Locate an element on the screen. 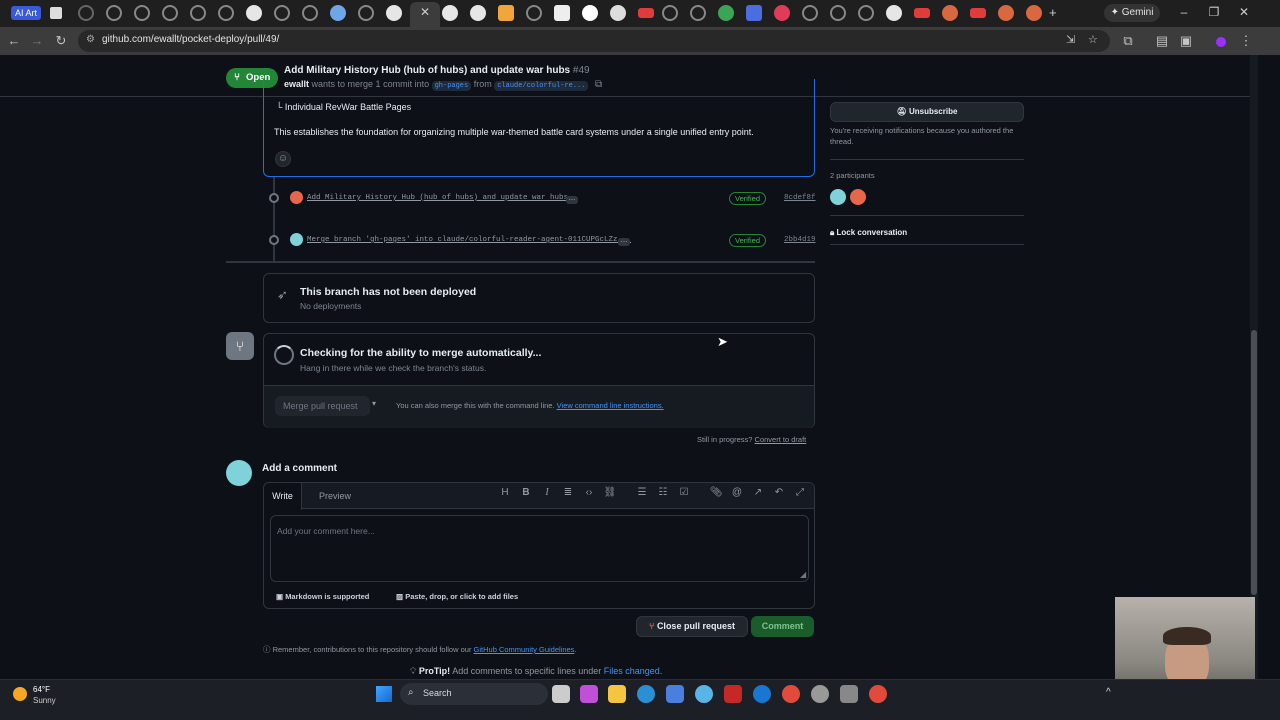  cli-instructions-link: View command line instructions. is located at coordinates (610, 405).